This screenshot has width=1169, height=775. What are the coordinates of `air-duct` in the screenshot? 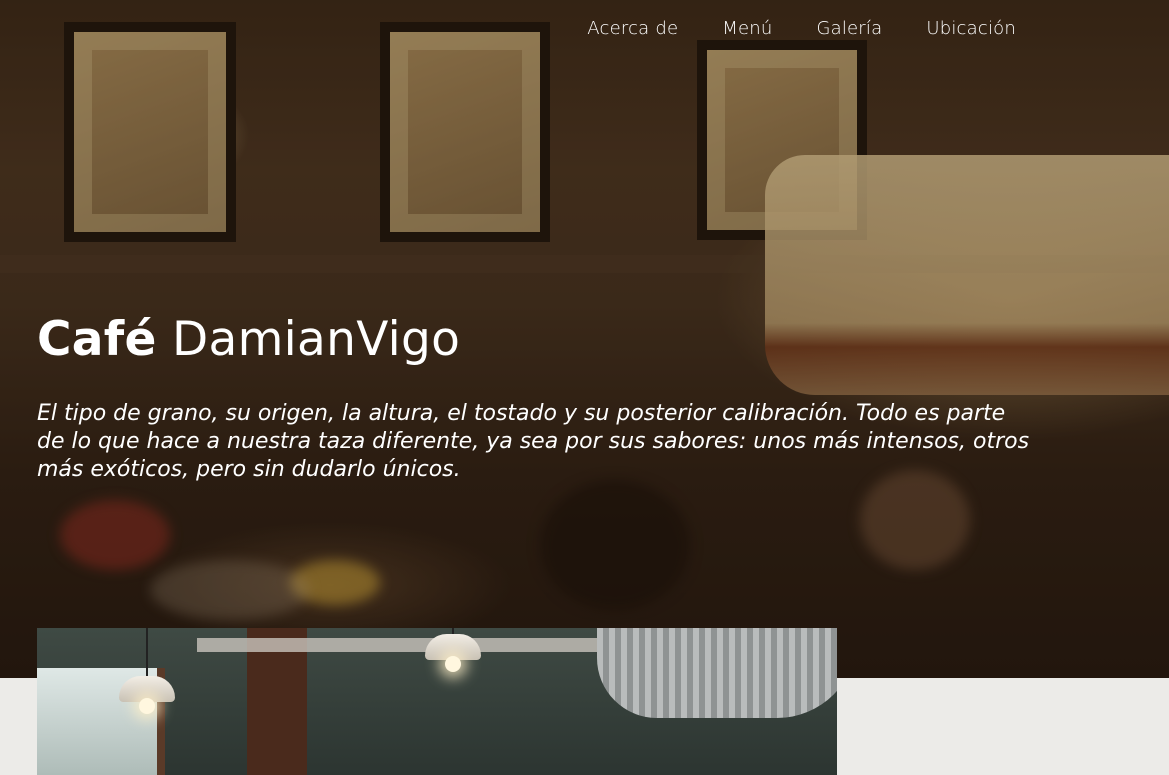 It's located at (717, 673).